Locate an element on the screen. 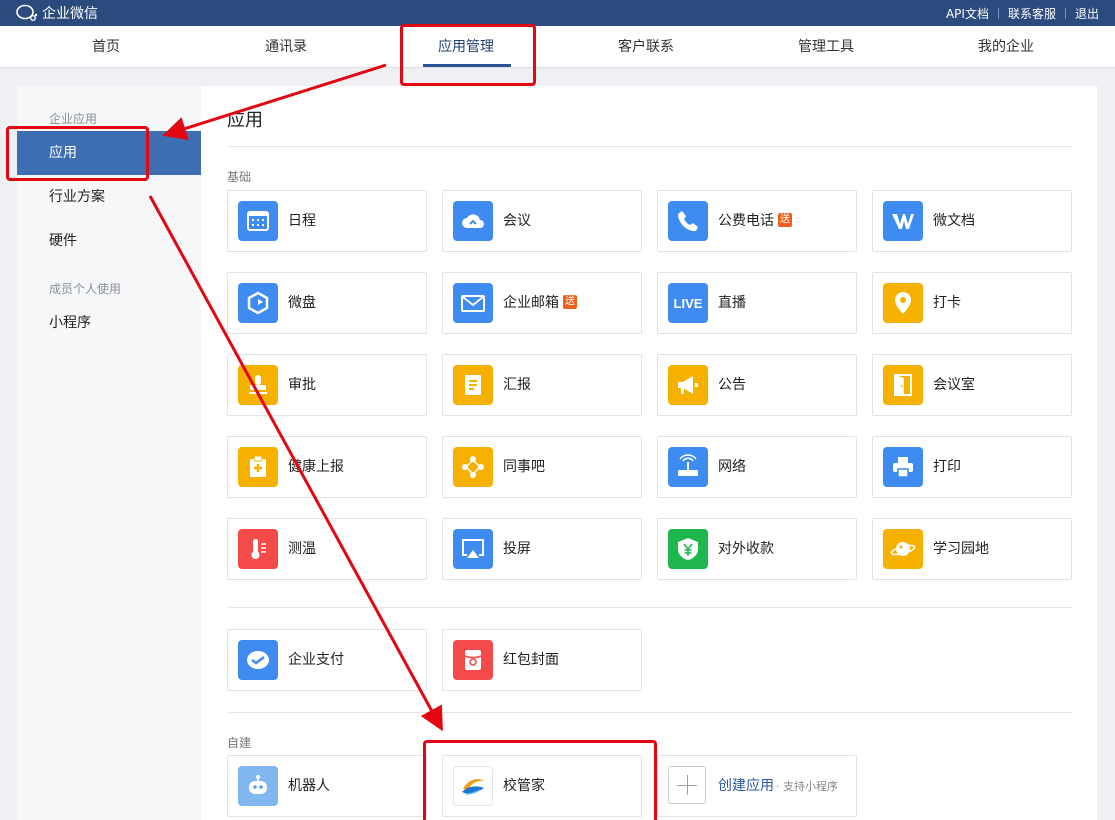 Image resolution: width=1115 pixels, height=820 pixels. live-icon-text: LIVE is located at coordinates (688, 303).